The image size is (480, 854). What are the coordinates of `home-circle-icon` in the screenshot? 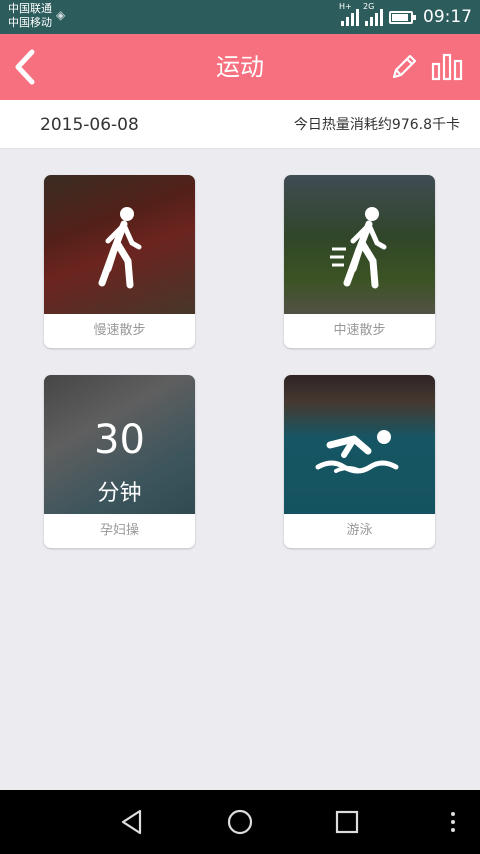 It's located at (240, 822).